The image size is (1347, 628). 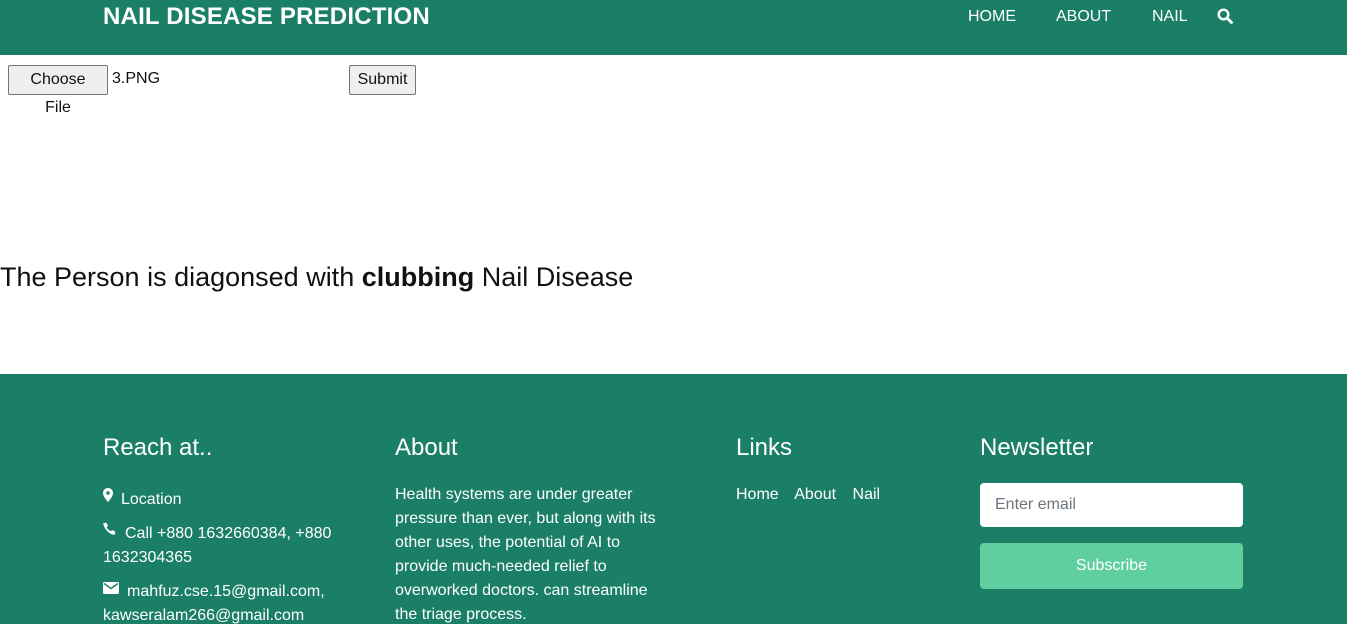 I want to click on footer-link-nail: Nail, so click(x=867, y=494).